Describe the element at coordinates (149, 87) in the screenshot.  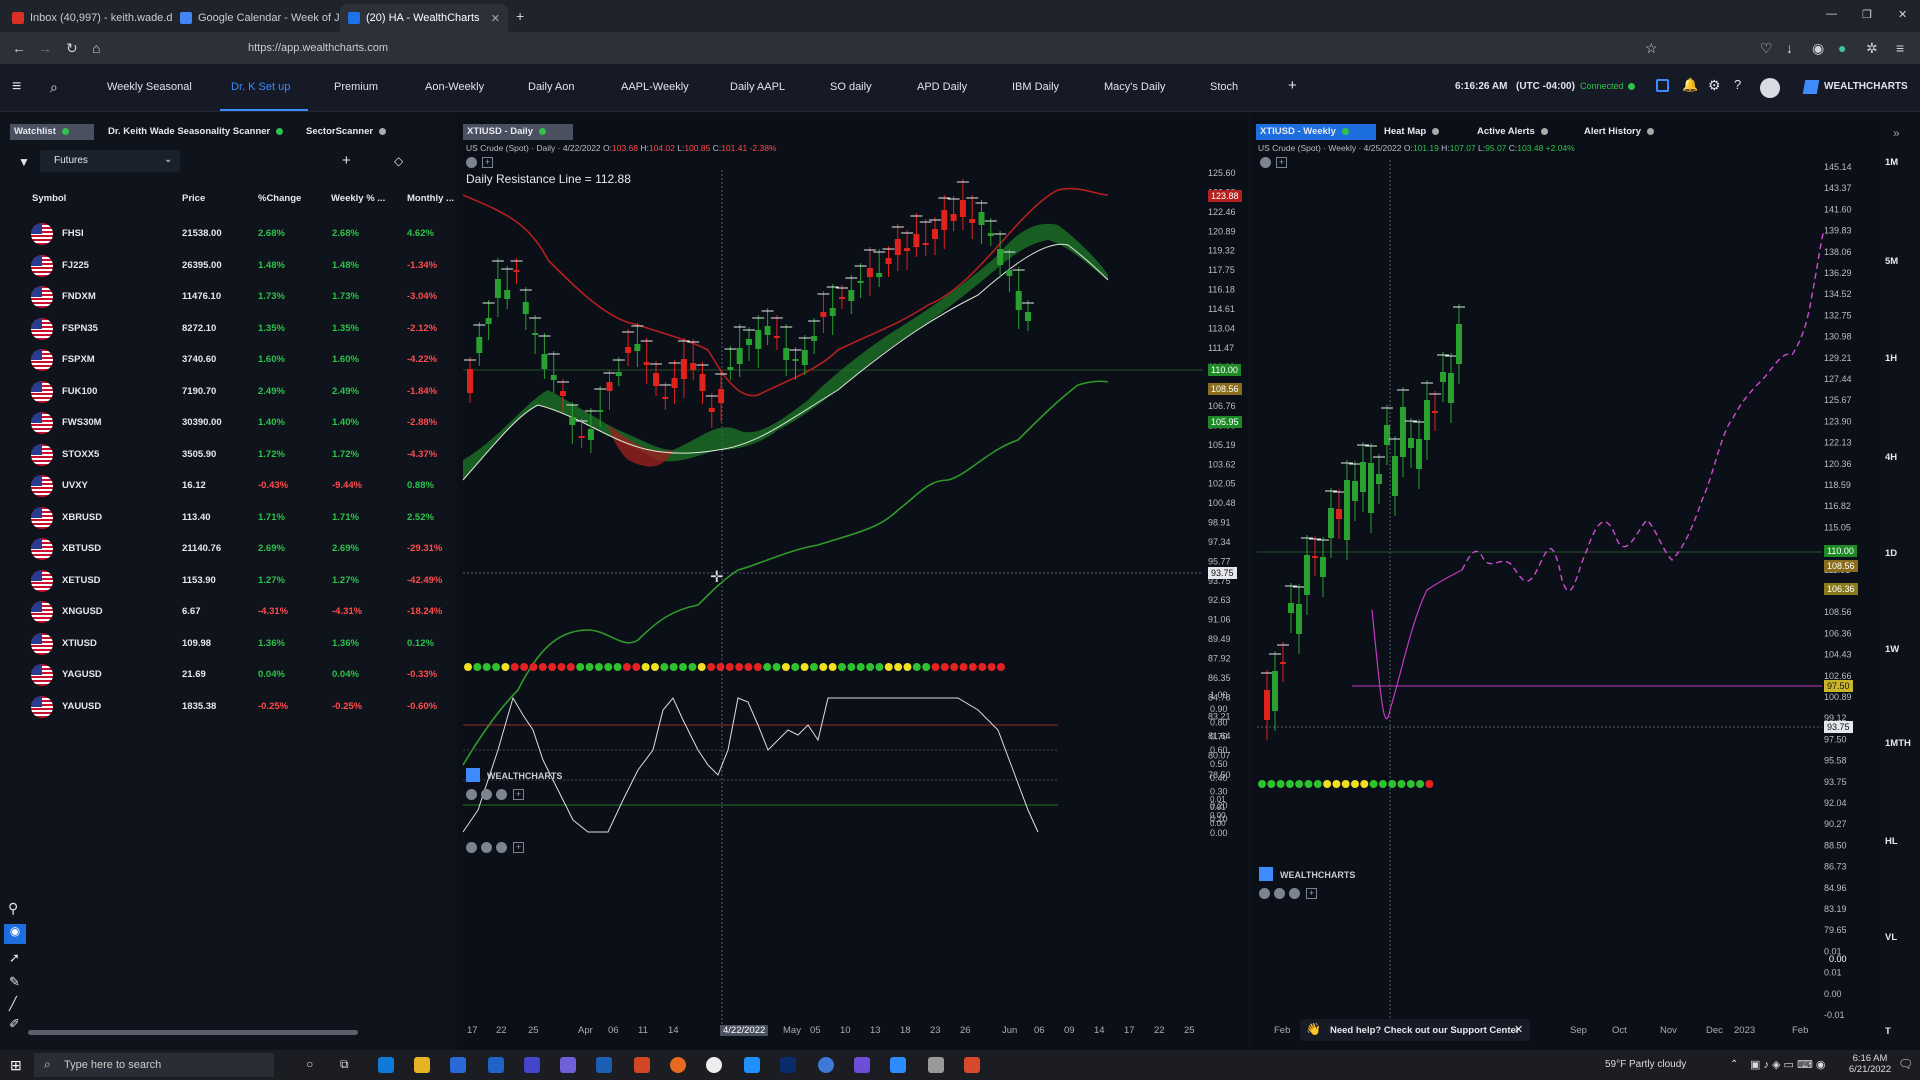
I see `layout-tab-weekly-seasonal: Weekly Seasonal` at that location.